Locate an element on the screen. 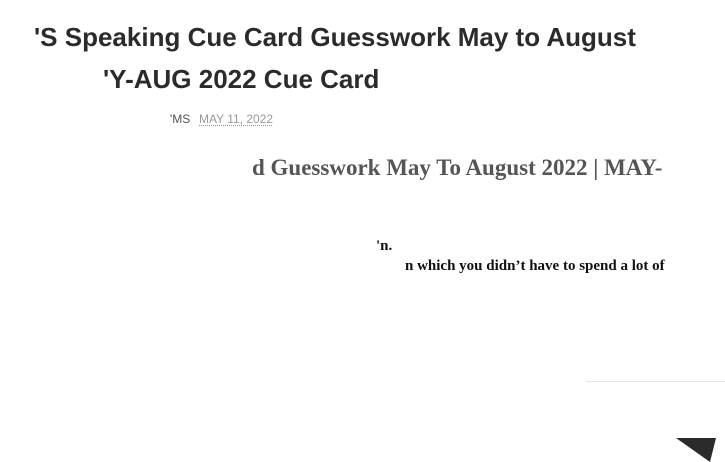 This screenshot has width=725, height=462. content-text-line: 'n. is located at coordinates (384, 246).